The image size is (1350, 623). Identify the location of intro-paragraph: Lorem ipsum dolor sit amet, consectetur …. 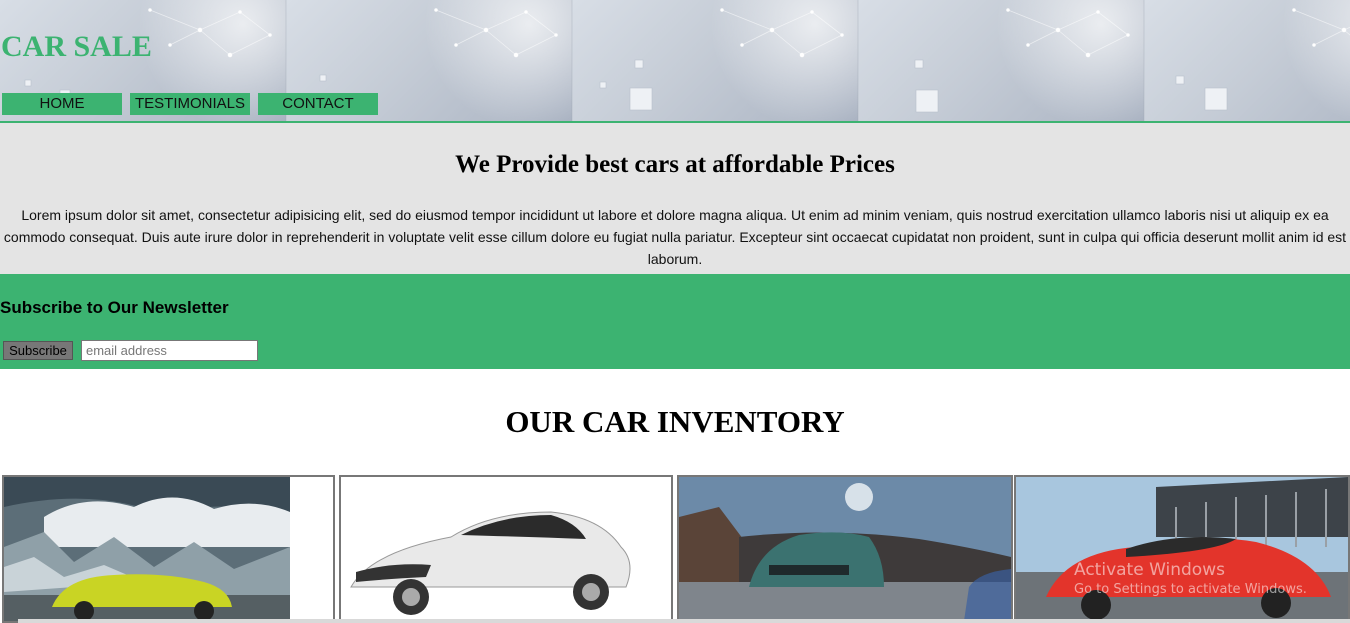
(675, 237).